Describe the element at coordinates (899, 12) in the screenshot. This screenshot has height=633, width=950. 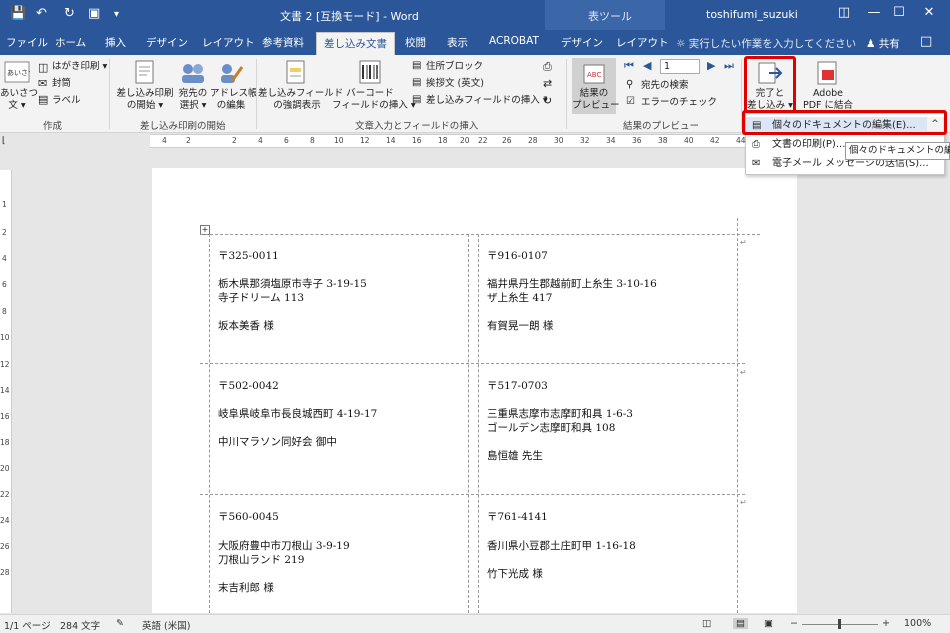
I see `maximize-icon: ☐` at that location.